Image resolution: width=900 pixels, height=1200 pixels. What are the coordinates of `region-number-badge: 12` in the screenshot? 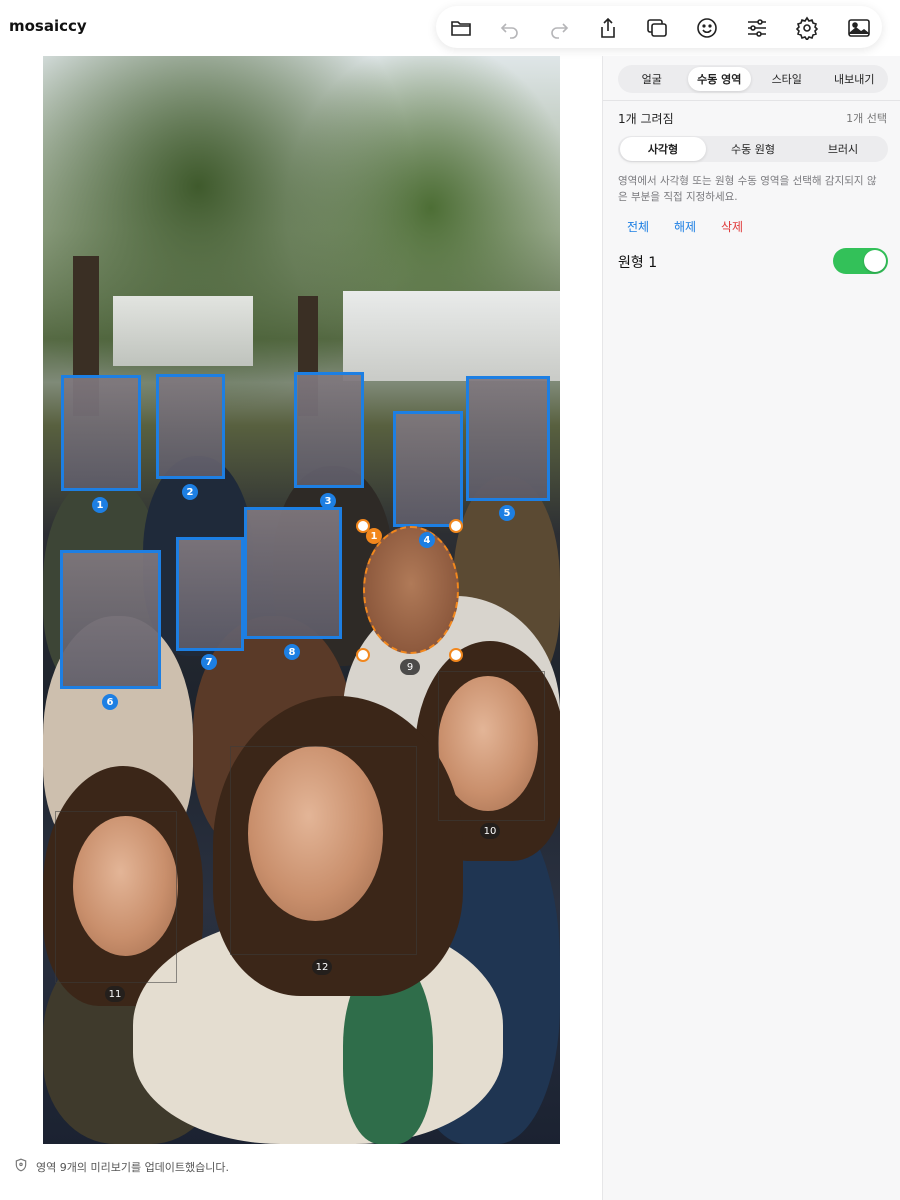 It's located at (322, 967).